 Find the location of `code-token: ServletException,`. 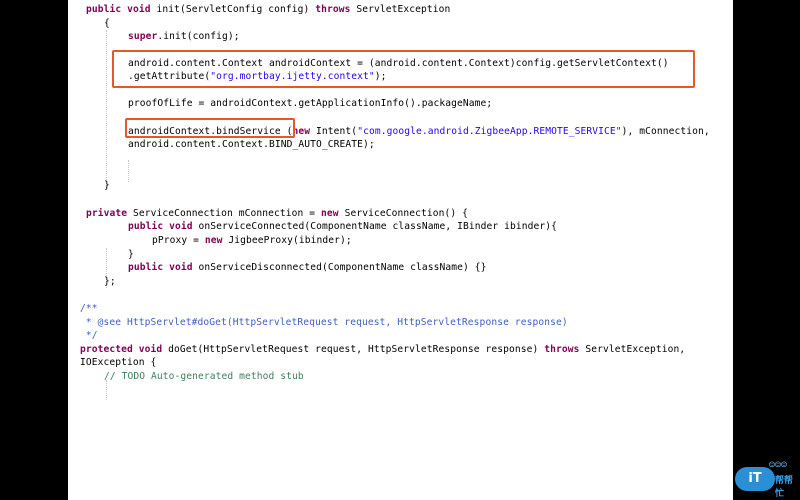

code-token: ServletException, is located at coordinates (632, 349).